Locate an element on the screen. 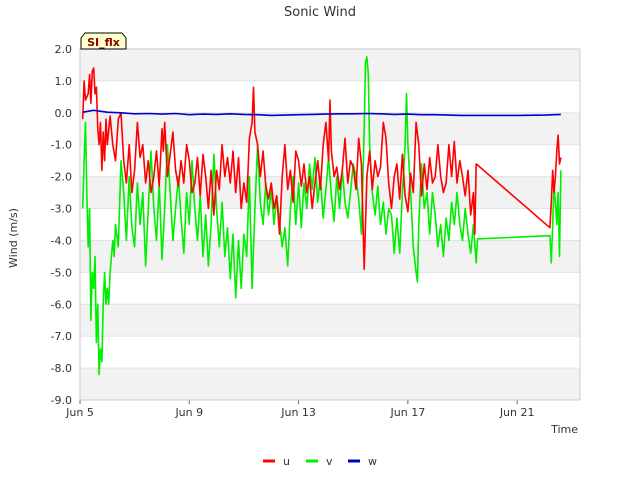 This screenshot has height=480, width=640. y-tick-label: -7.0 is located at coordinates (61, 336).